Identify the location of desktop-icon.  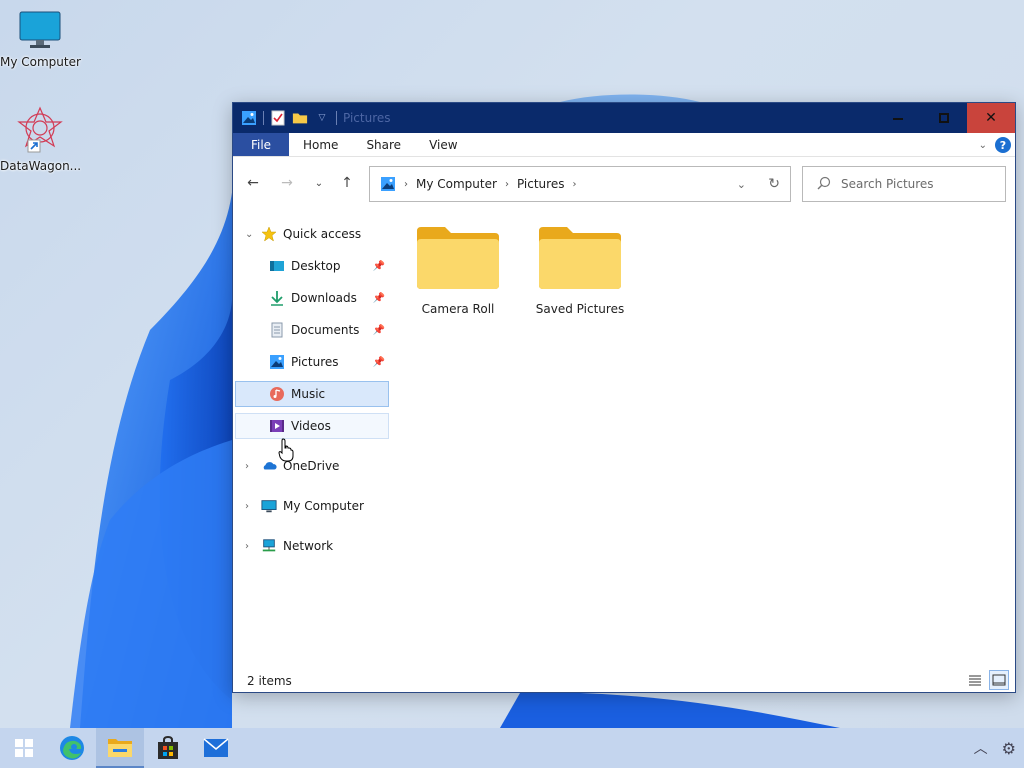
(277, 266).